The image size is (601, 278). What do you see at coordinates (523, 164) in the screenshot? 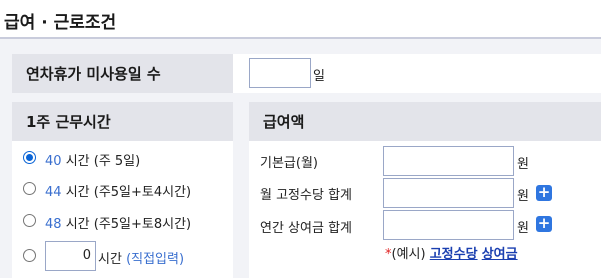
I see `base-salary-unit: 원` at bounding box center [523, 164].